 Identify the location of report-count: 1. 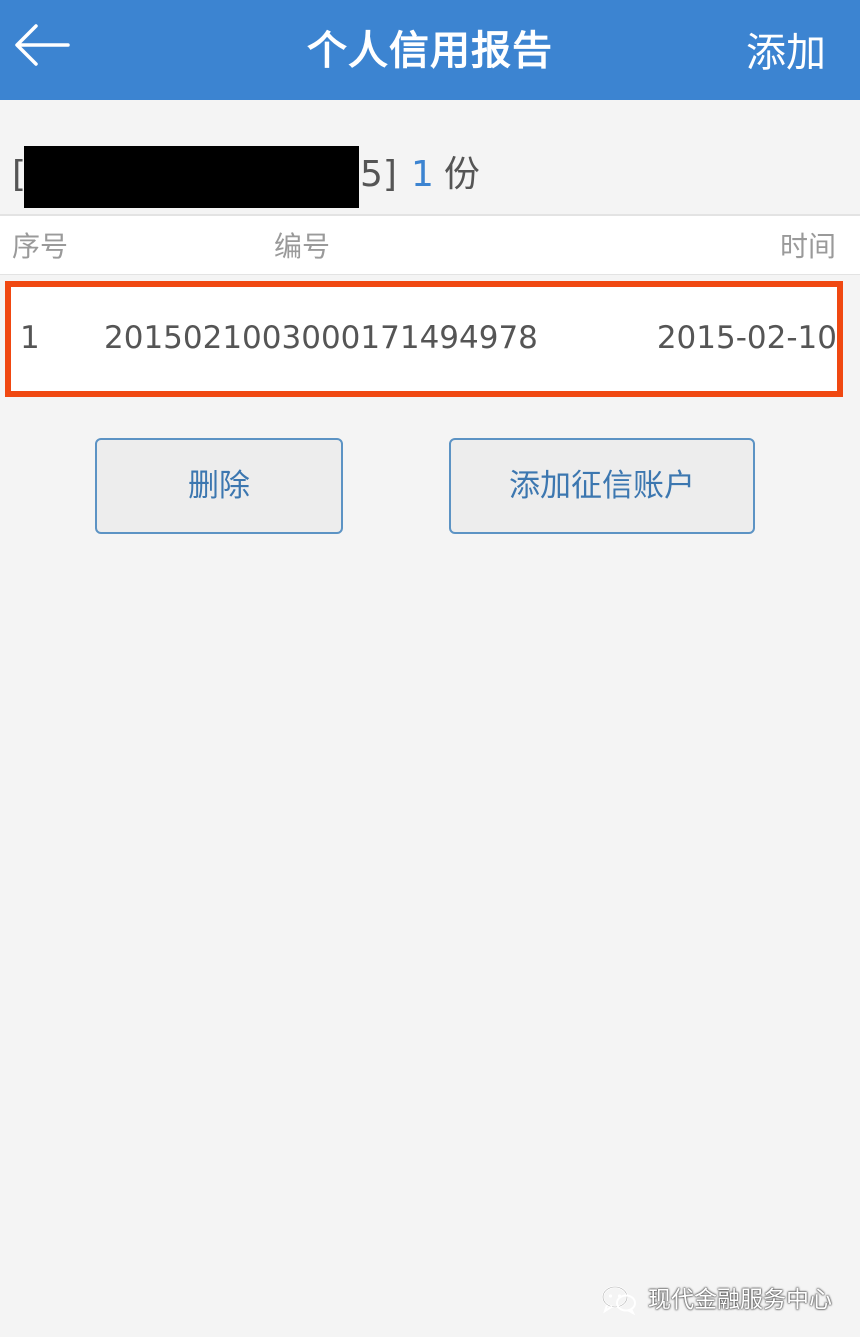
(422, 174).